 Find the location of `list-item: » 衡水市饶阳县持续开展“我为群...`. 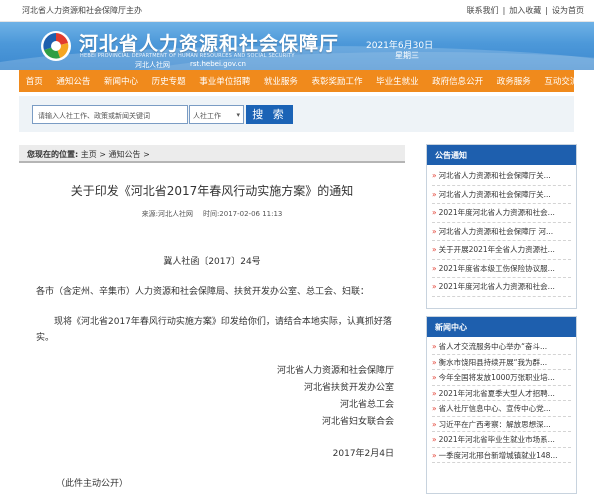

list-item: » 衡水市饶阳县持续开展“我为群... is located at coordinates (501, 362).